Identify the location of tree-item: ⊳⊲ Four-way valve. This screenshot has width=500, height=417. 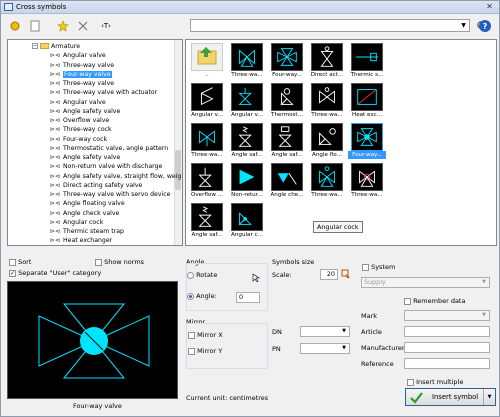
(81, 74).